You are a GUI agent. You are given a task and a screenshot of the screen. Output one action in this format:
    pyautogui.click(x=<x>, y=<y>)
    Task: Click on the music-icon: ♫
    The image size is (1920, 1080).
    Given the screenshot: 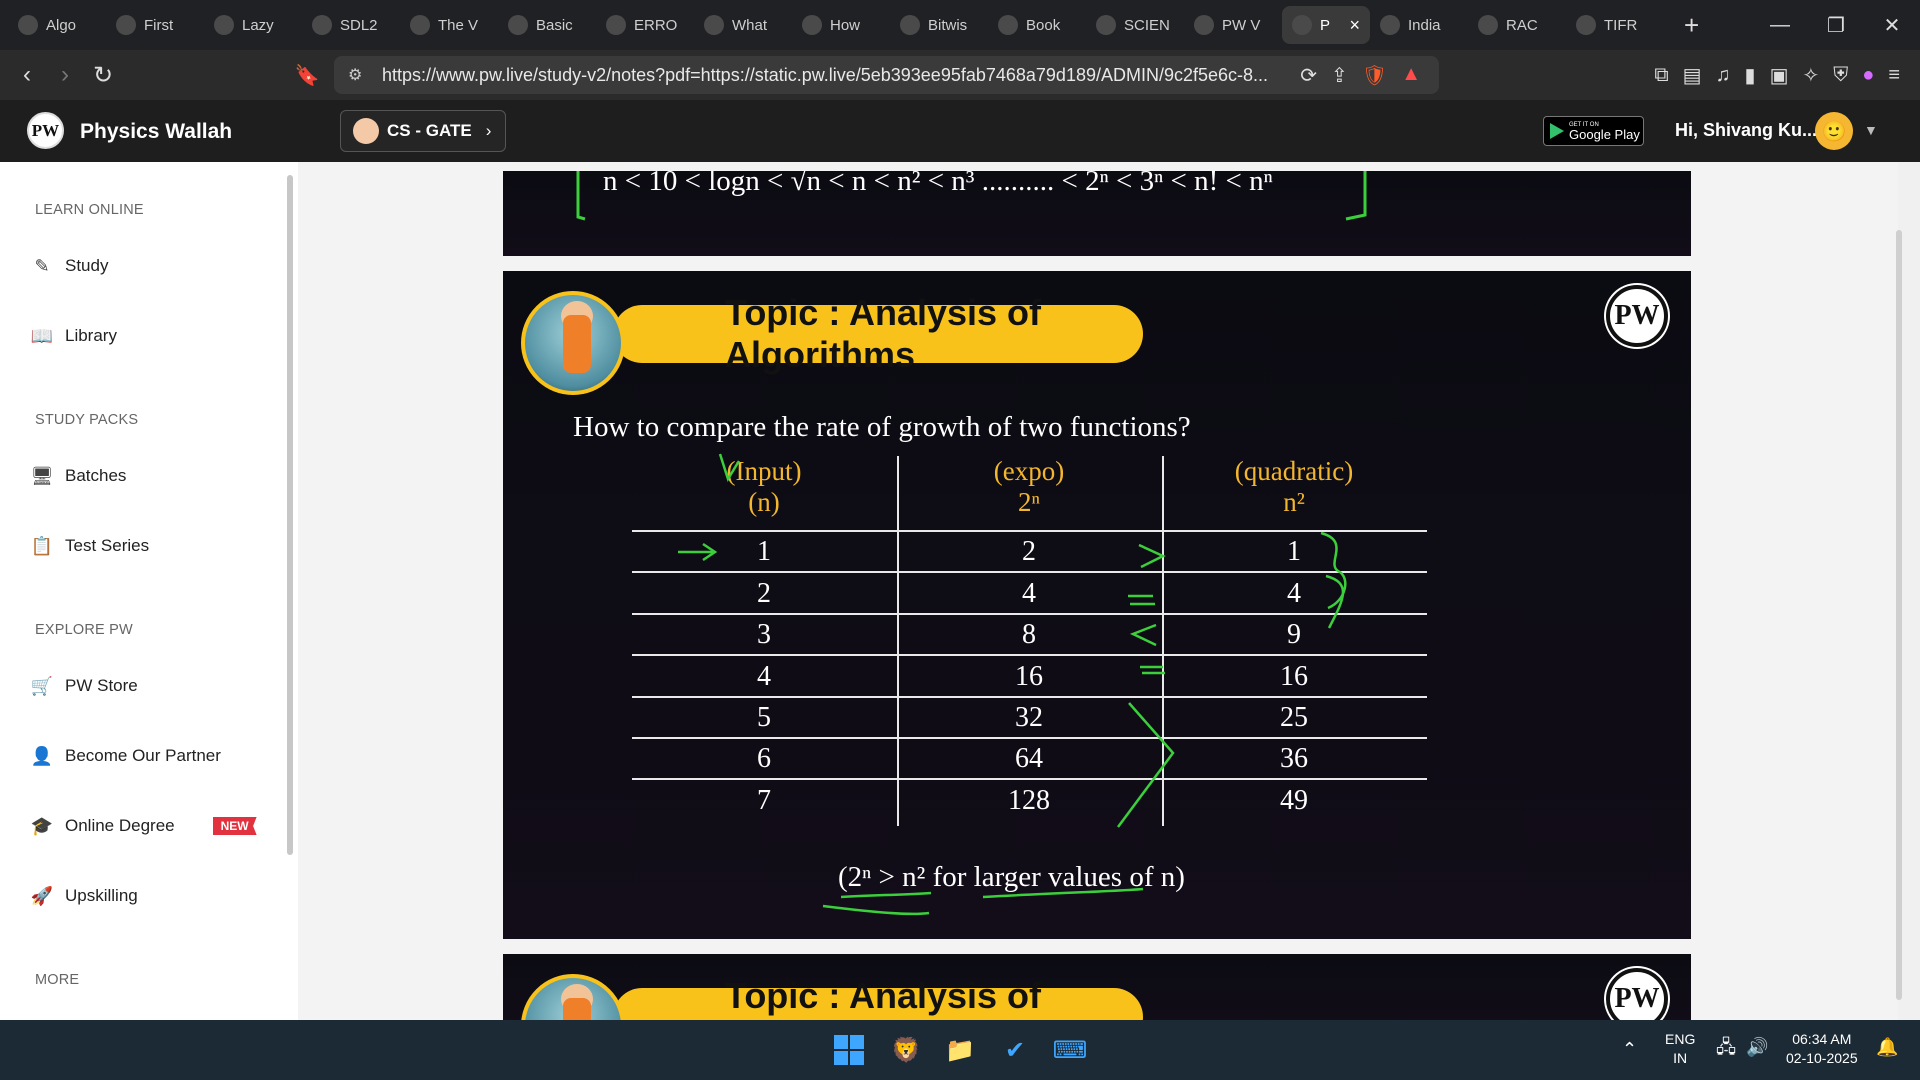 What is the action you would take?
    pyautogui.click(x=1723, y=75)
    